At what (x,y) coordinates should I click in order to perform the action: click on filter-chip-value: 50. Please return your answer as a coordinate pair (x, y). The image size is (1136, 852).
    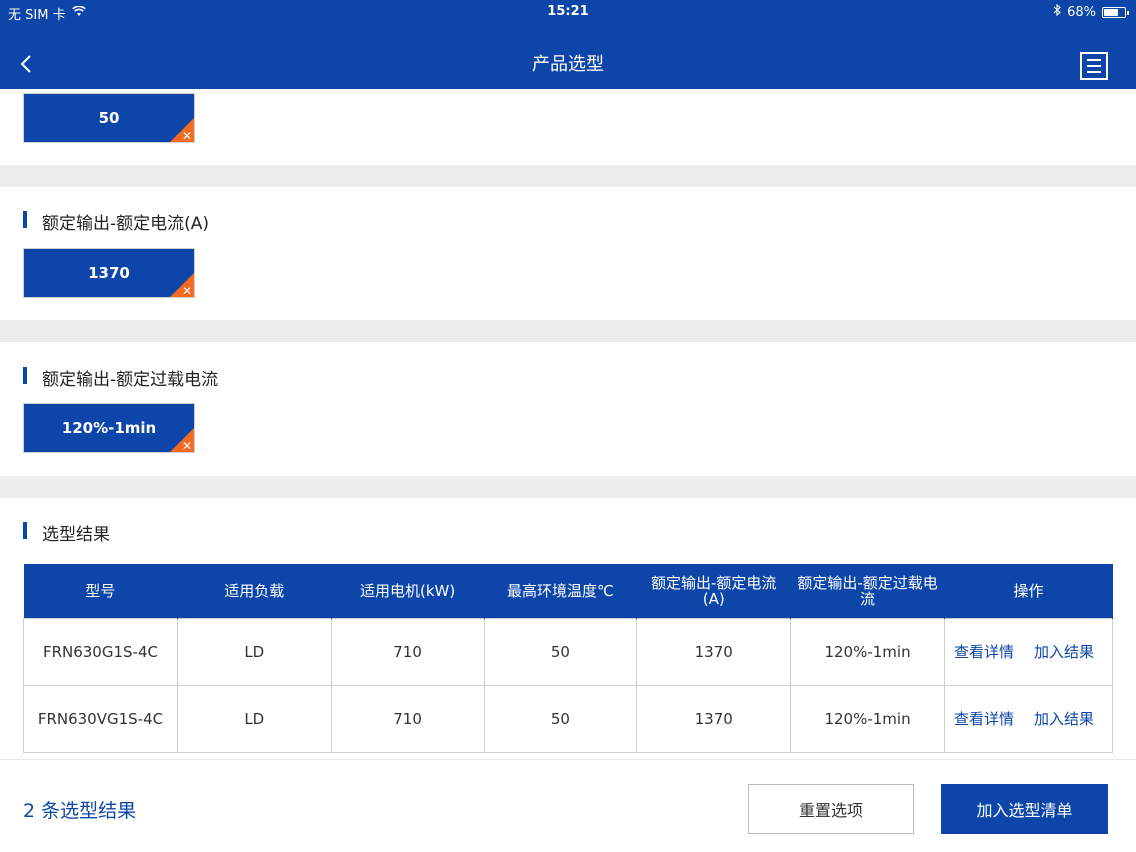
    Looking at the image, I should click on (109, 118).